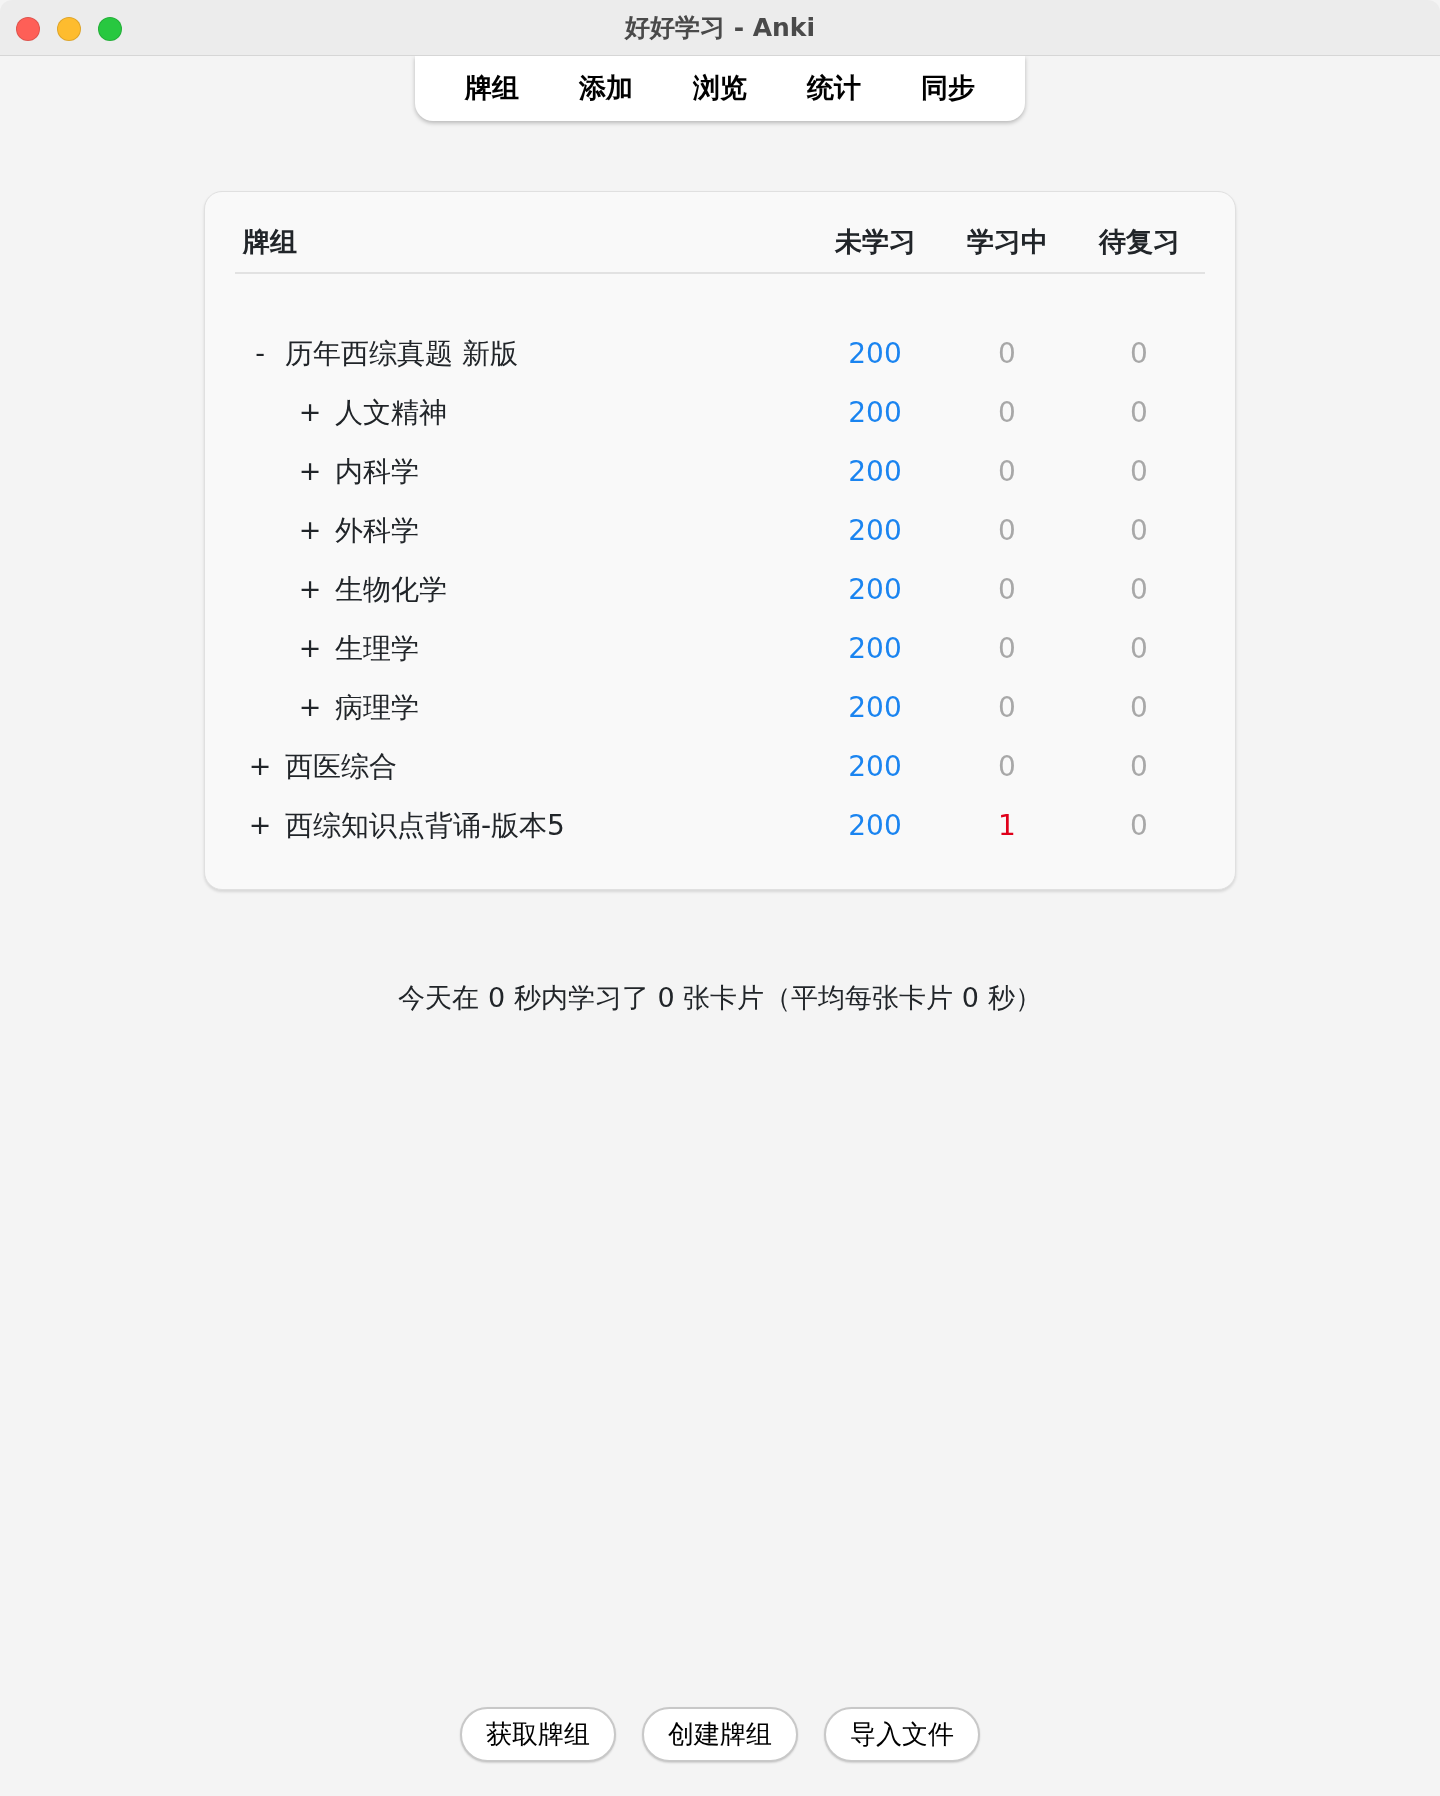 The height and width of the screenshot is (1796, 1440). I want to click on window-title: 好好学习 - Anki, so click(720, 27).